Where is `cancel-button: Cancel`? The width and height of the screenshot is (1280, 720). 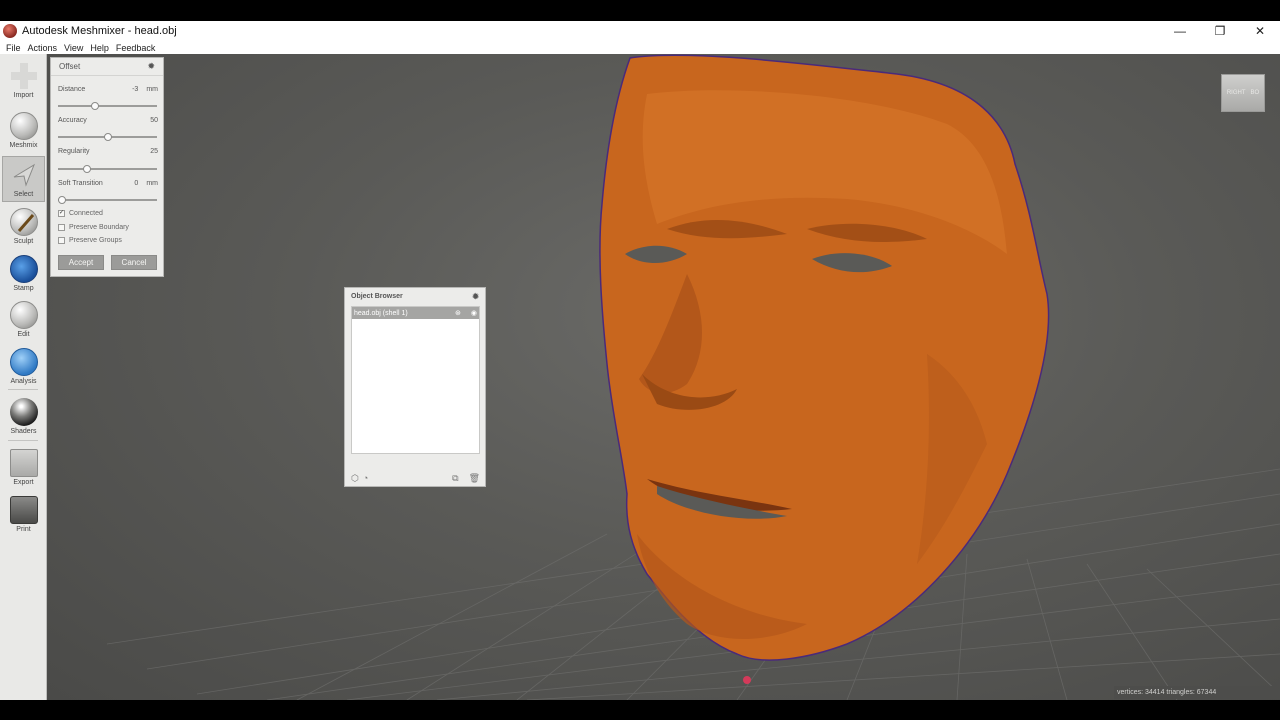
cancel-button: Cancel is located at coordinates (134, 262).